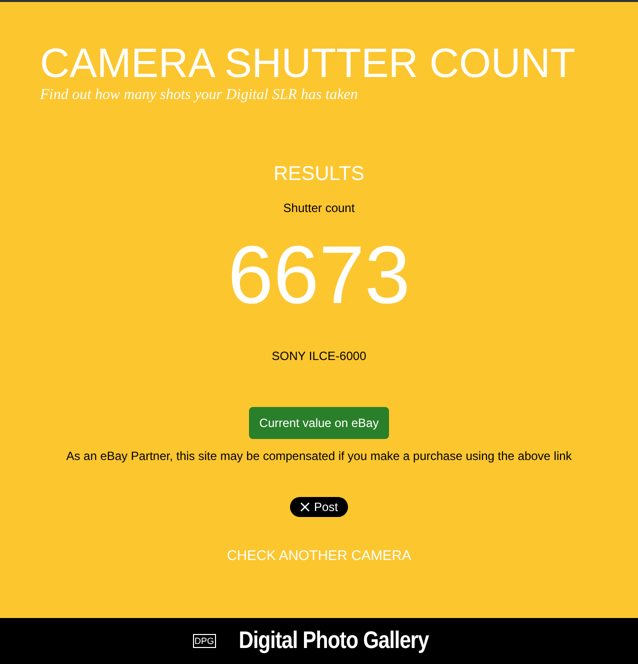  Describe the element at coordinates (319, 456) in the screenshot. I see `disclaimer-text: As an eBay Partner, this site may be compensated if you make a purchase using the above link` at that location.